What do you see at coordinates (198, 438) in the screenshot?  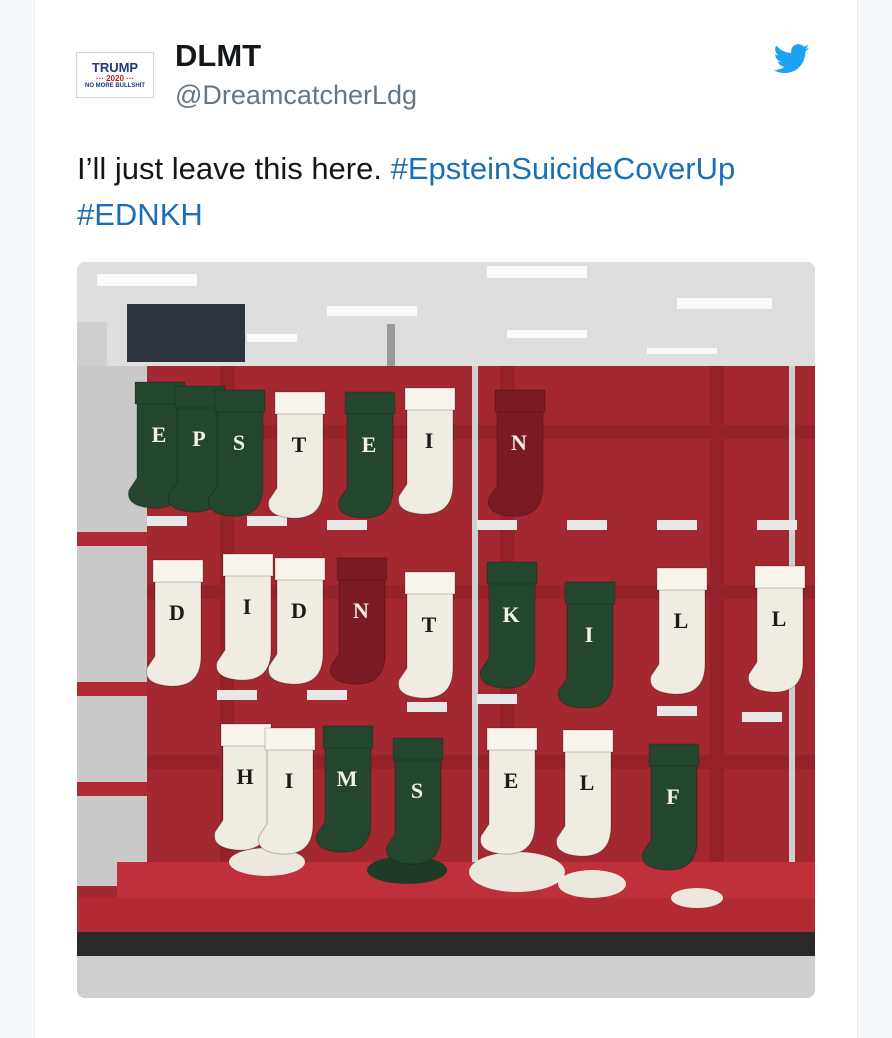 I see `stocking-letter: P` at bounding box center [198, 438].